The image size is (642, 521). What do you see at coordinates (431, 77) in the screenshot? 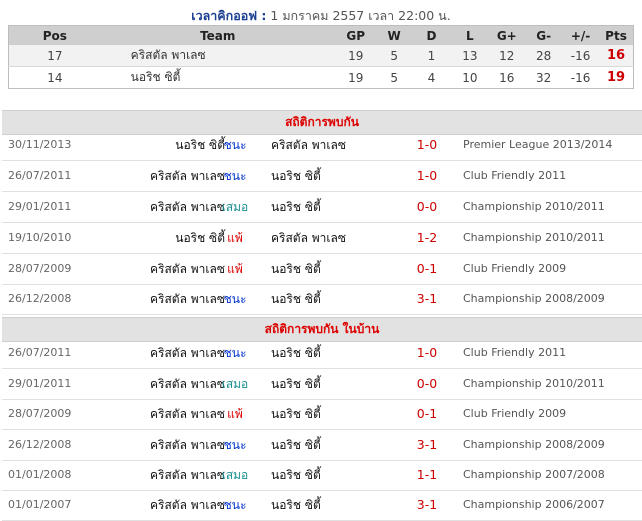
I see `d-cell: 4` at bounding box center [431, 77].